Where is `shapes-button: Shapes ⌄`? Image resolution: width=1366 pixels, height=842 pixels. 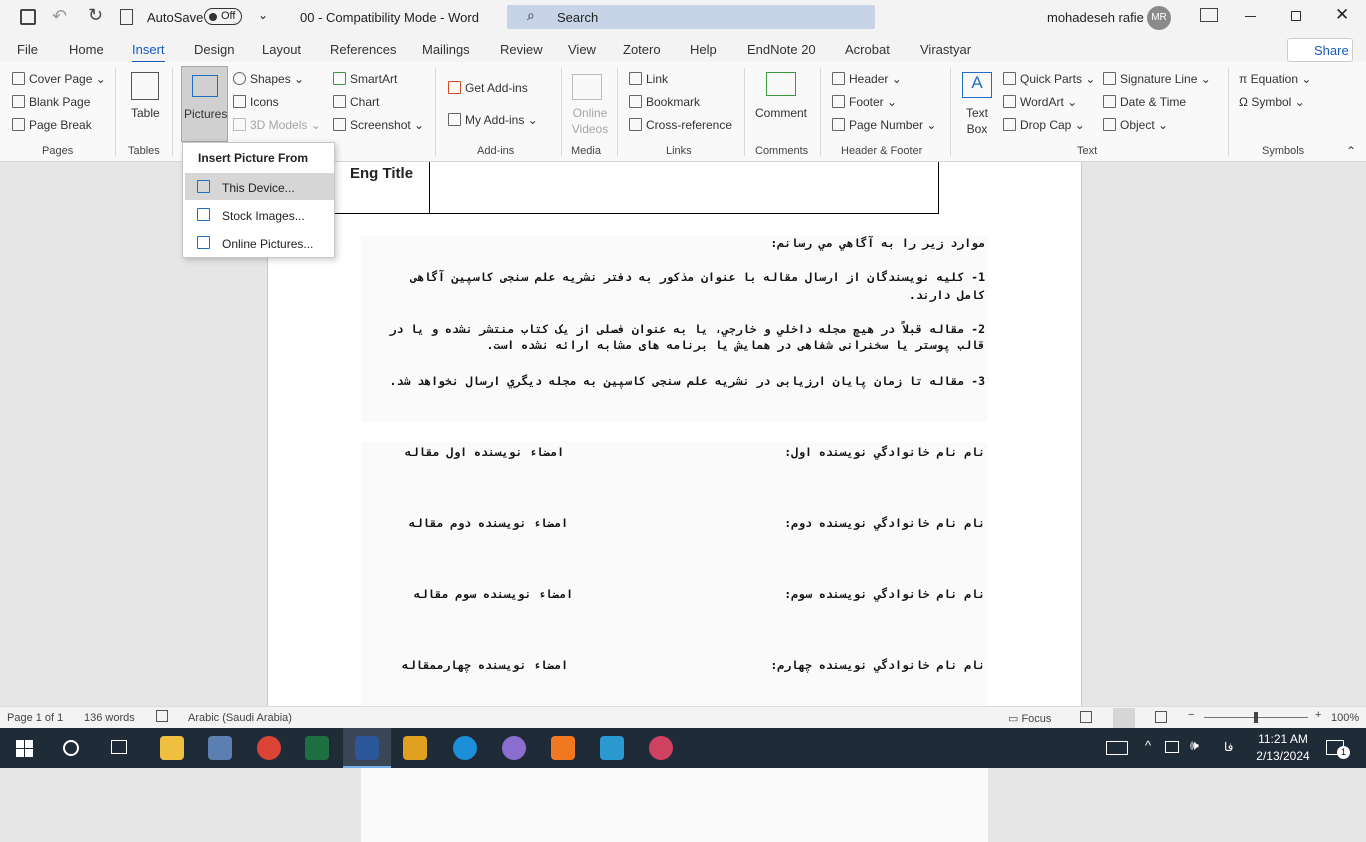
shapes-button: Shapes ⌄ is located at coordinates (268, 79).